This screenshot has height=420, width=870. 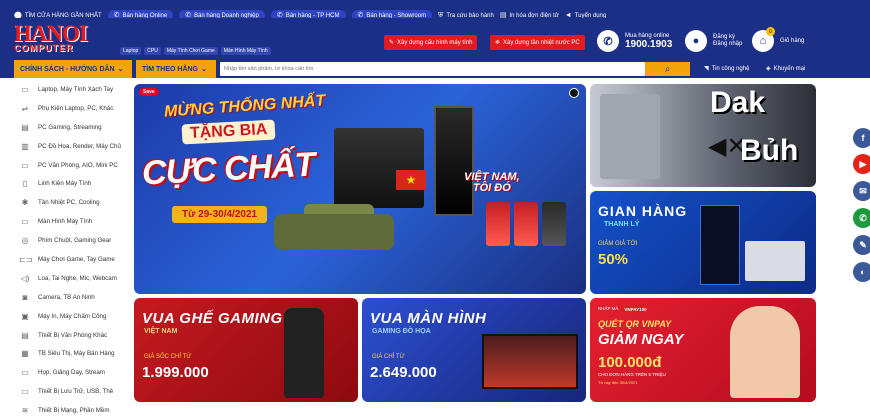 I want to click on brand-dropdown: TÌM THEO HÃNG ⌄, so click(x=176, y=69).